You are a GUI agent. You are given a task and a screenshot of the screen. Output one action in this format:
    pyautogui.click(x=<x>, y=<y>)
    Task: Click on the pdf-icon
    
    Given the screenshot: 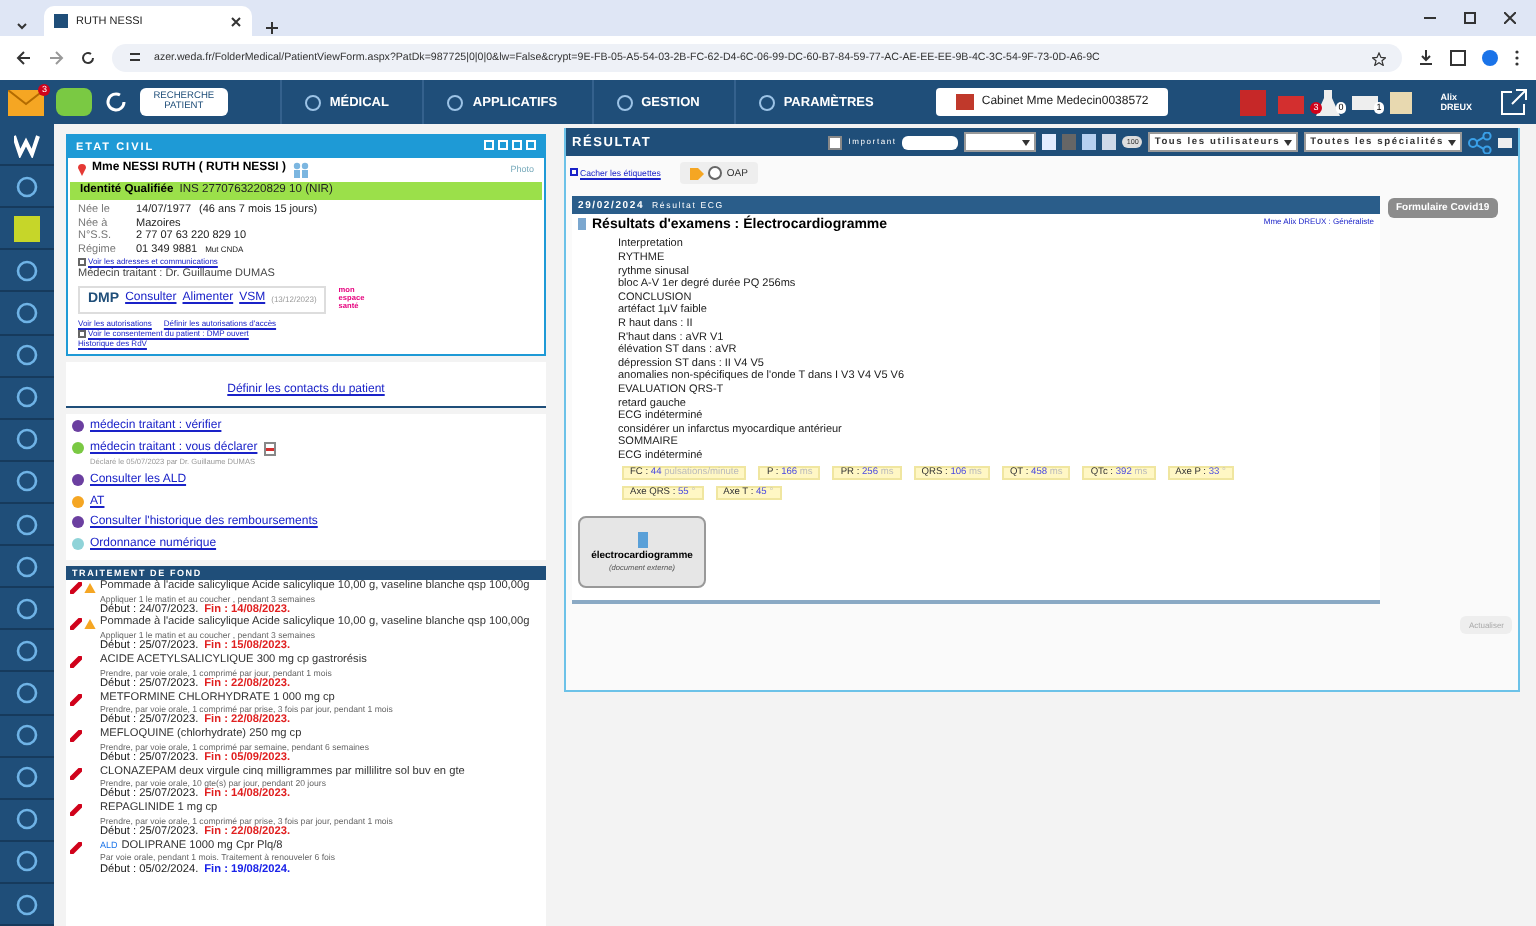 What is the action you would take?
    pyautogui.click(x=269, y=449)
    